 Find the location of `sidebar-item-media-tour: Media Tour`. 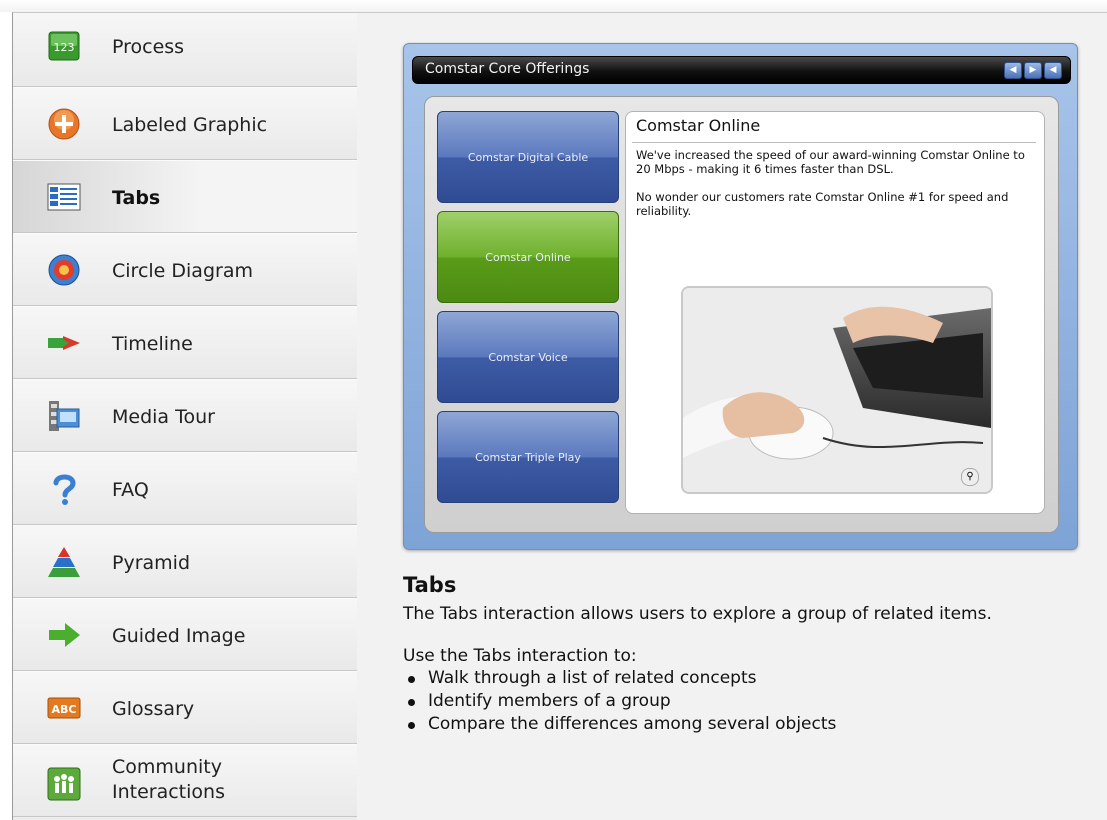

sidebar-item-media-tour: Media Tour is located at coordinates (185, 415).